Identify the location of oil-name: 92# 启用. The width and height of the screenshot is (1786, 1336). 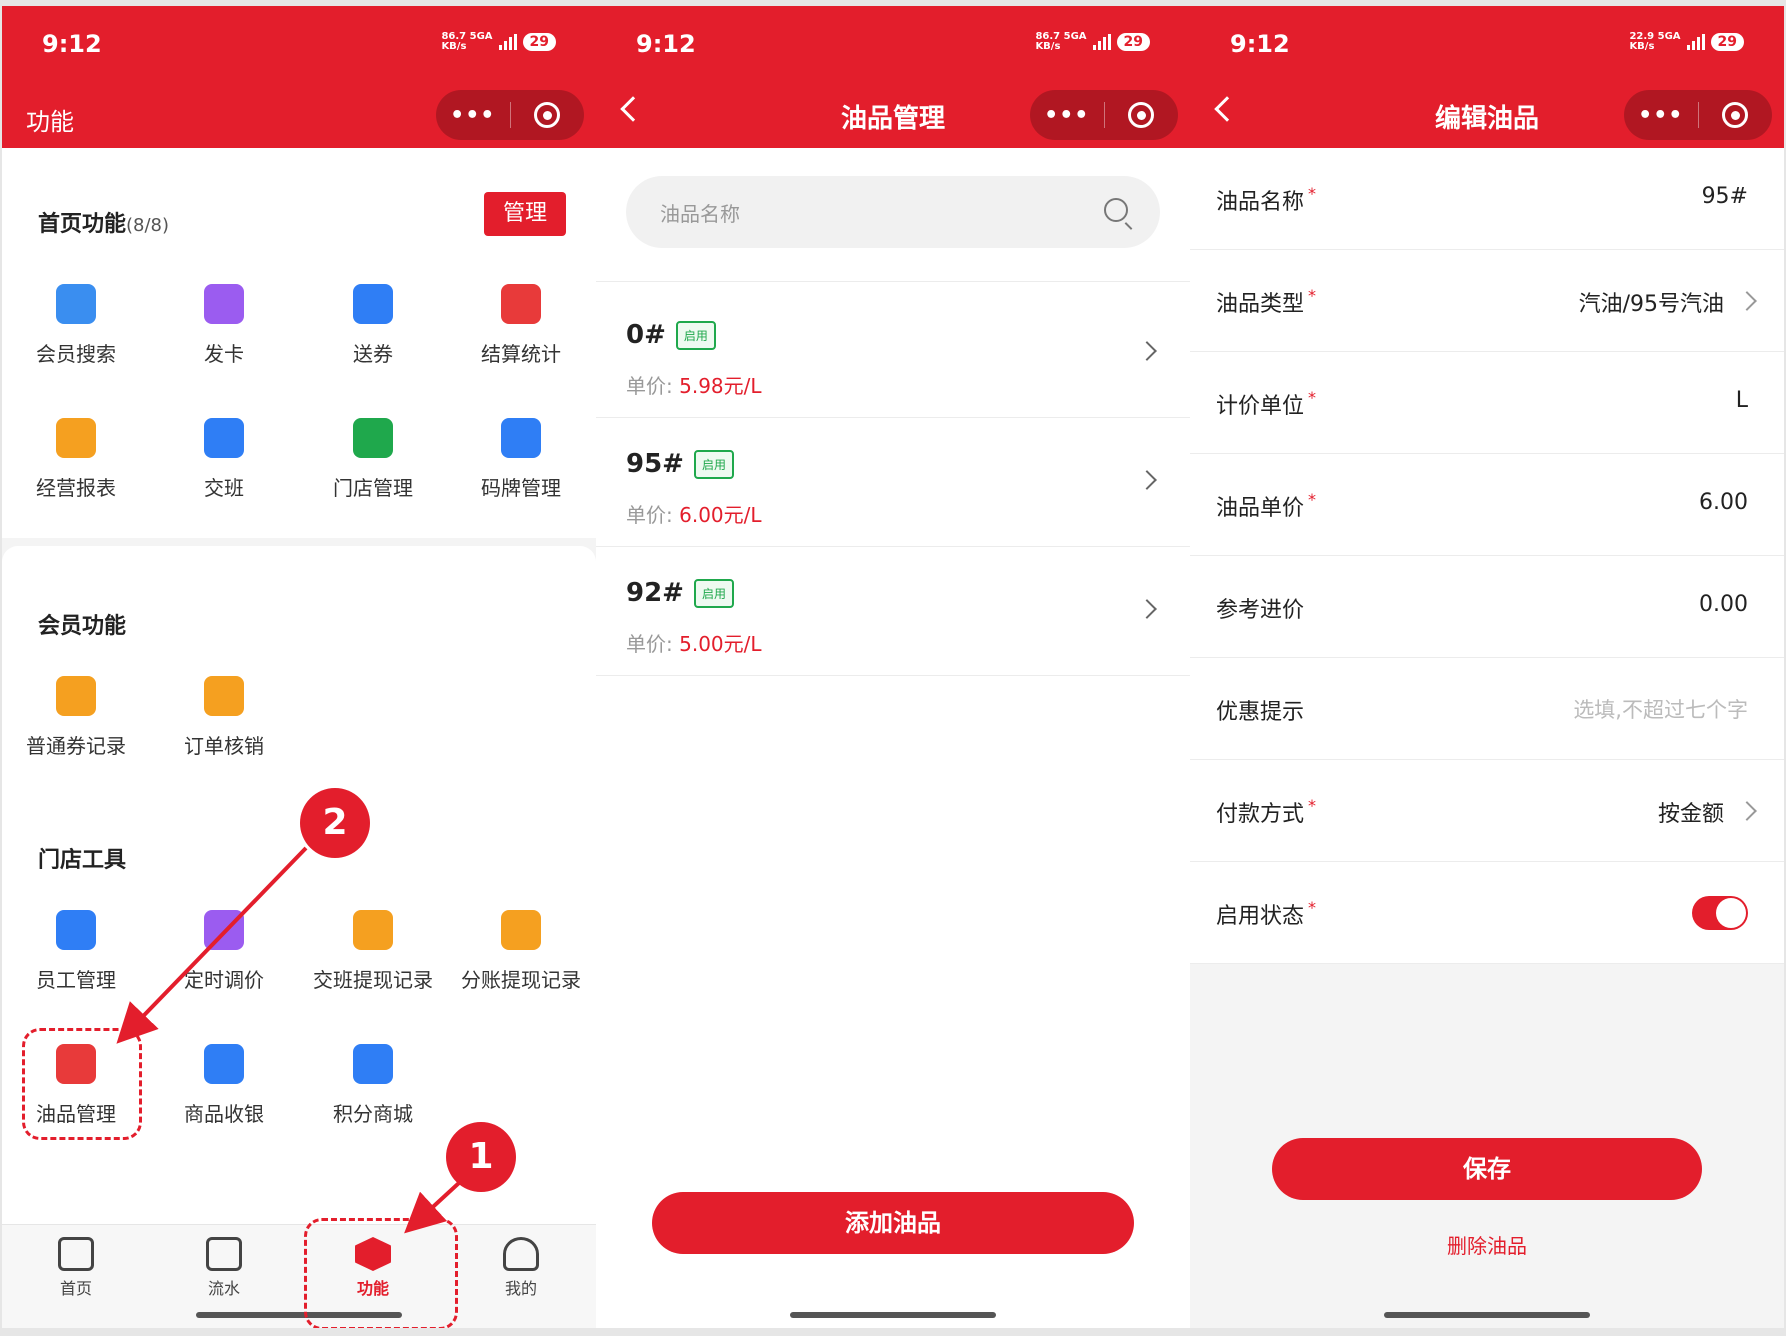
(680, 593).